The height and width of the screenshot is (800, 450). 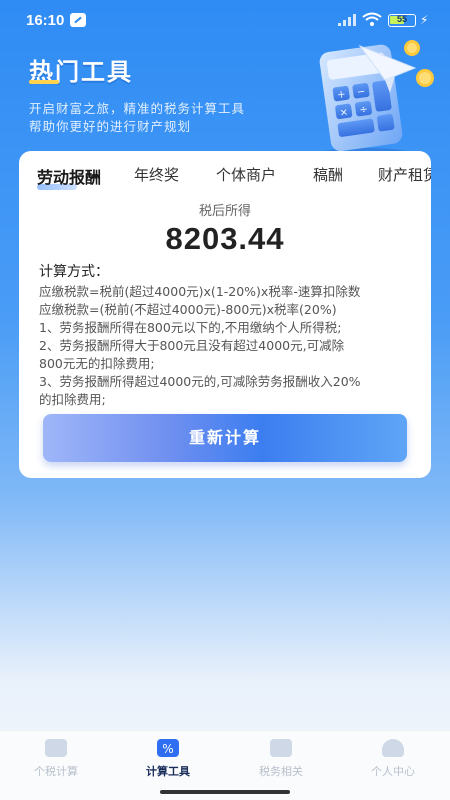 I want to click on calculator-icon: %, so click(x=168, y=748).